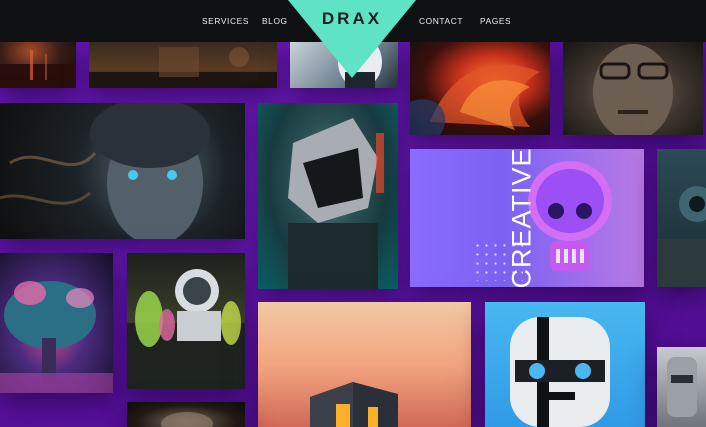  What do you see at coordinates (681, 218) in the screenshot?
I see `teal-creature-tile` at bounding box center [681, 218].